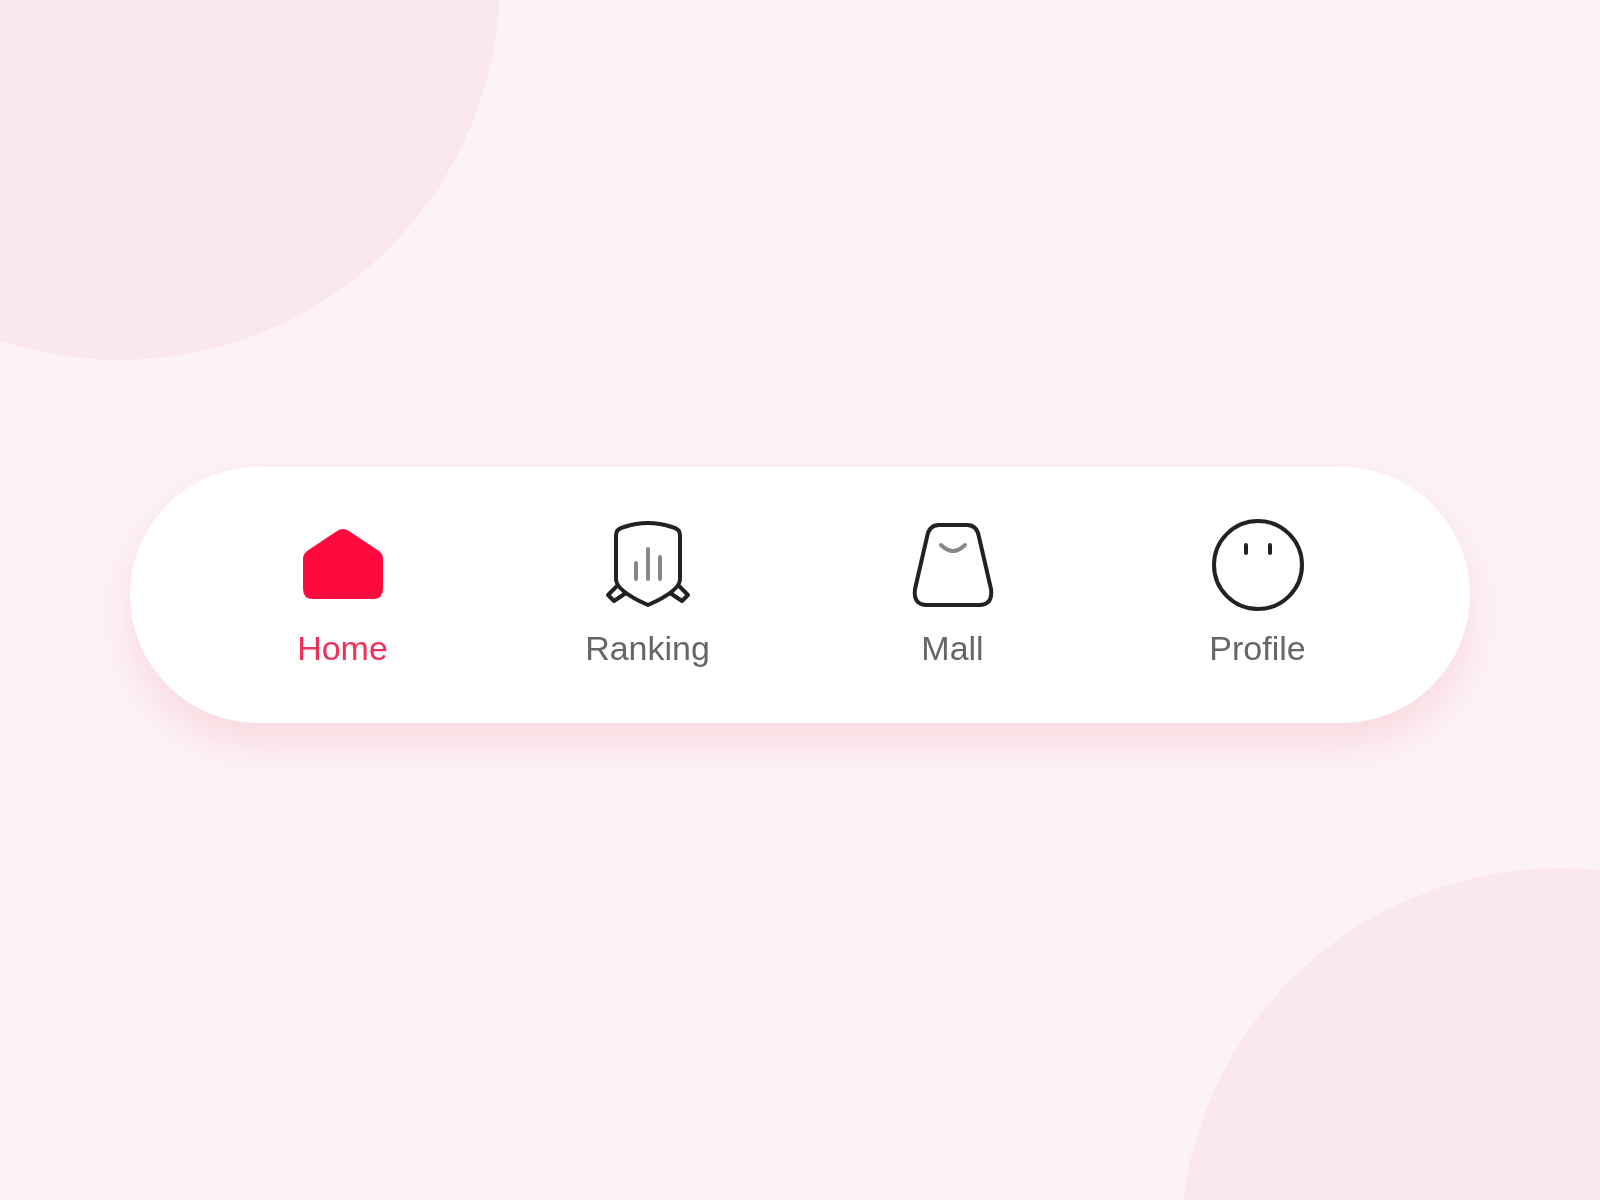  I want to click on tab-button: Mall, so click(952, 595).